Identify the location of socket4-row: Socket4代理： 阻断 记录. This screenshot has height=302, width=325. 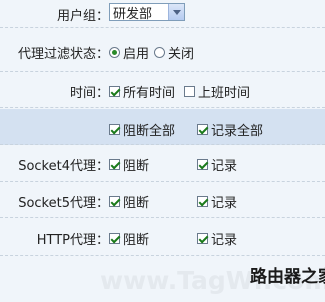
(162, 163).